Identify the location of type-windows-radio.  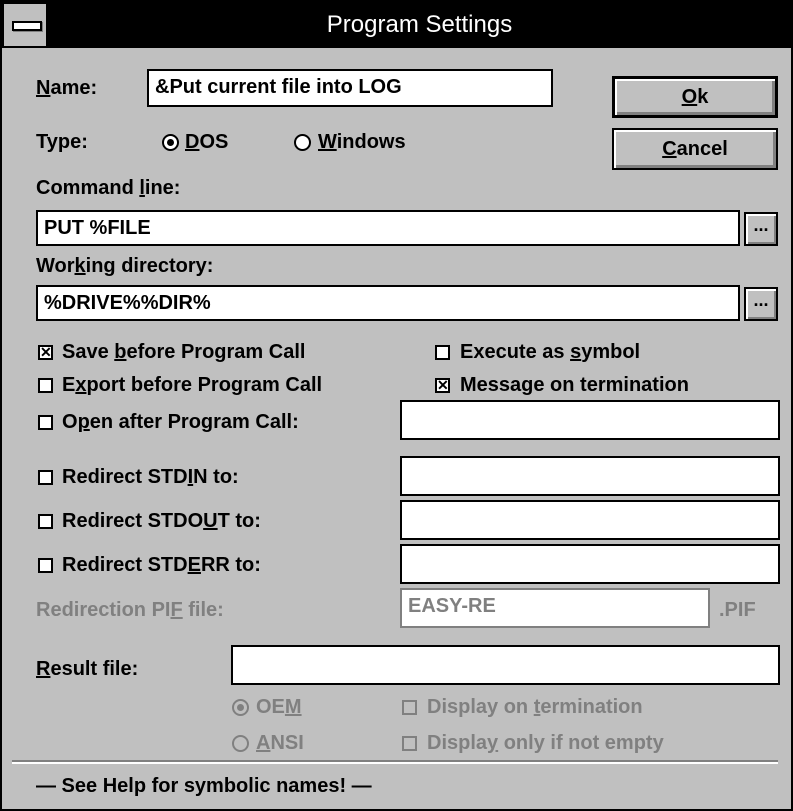
(302, 142).